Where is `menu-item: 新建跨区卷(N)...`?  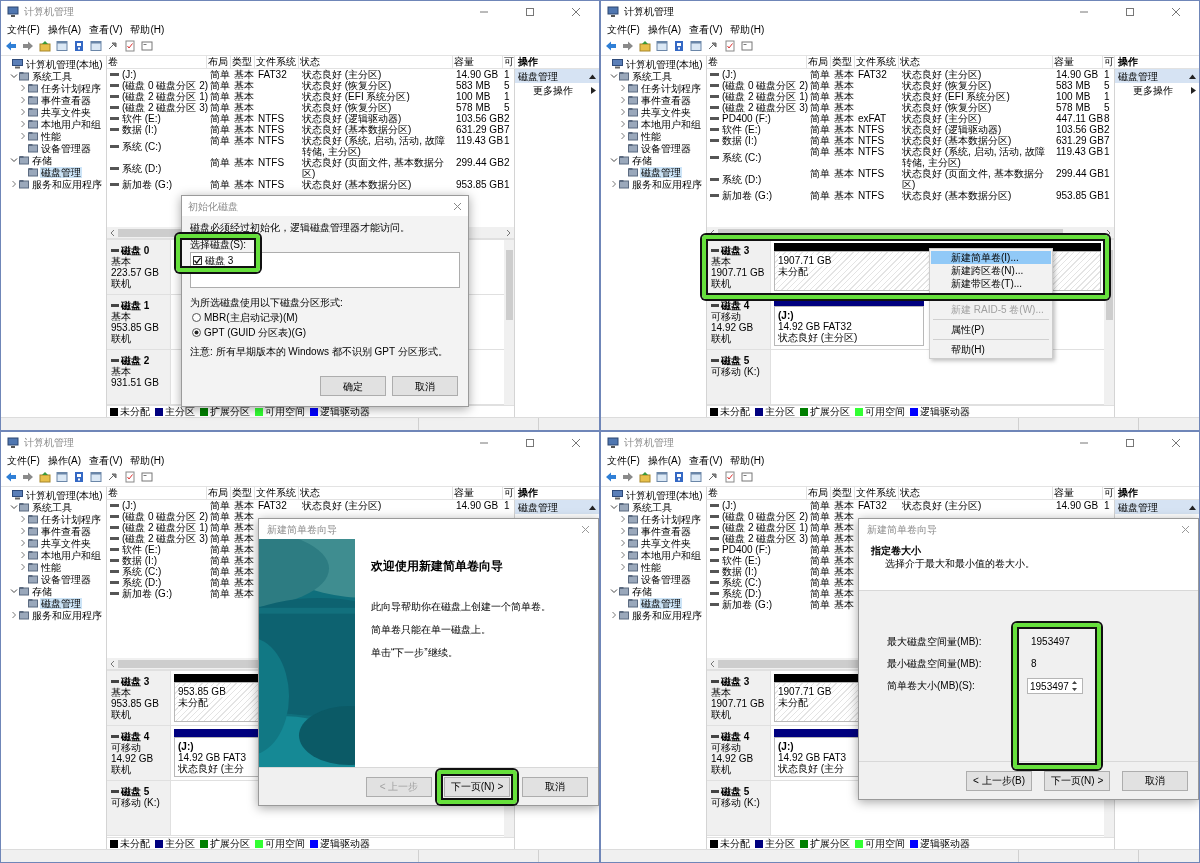
menu-item: 新建跨区卷(N)... is located at coordinates (991, 270).